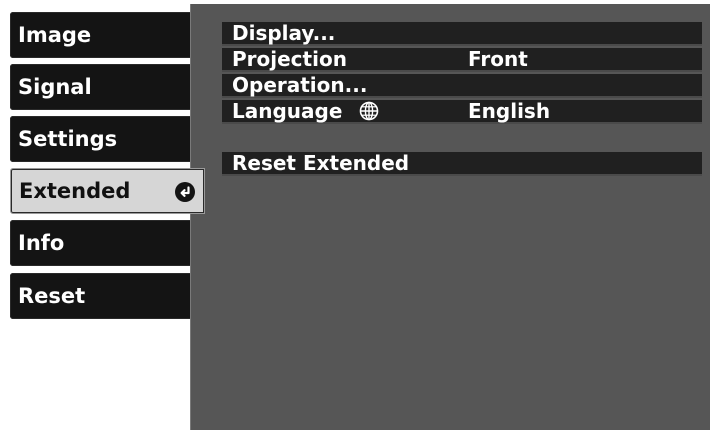 This screenshot has width=710, height=430. Describe the element at coordinates (75, 191) in the screenshot. I see `tab-label: Extended` at that location.